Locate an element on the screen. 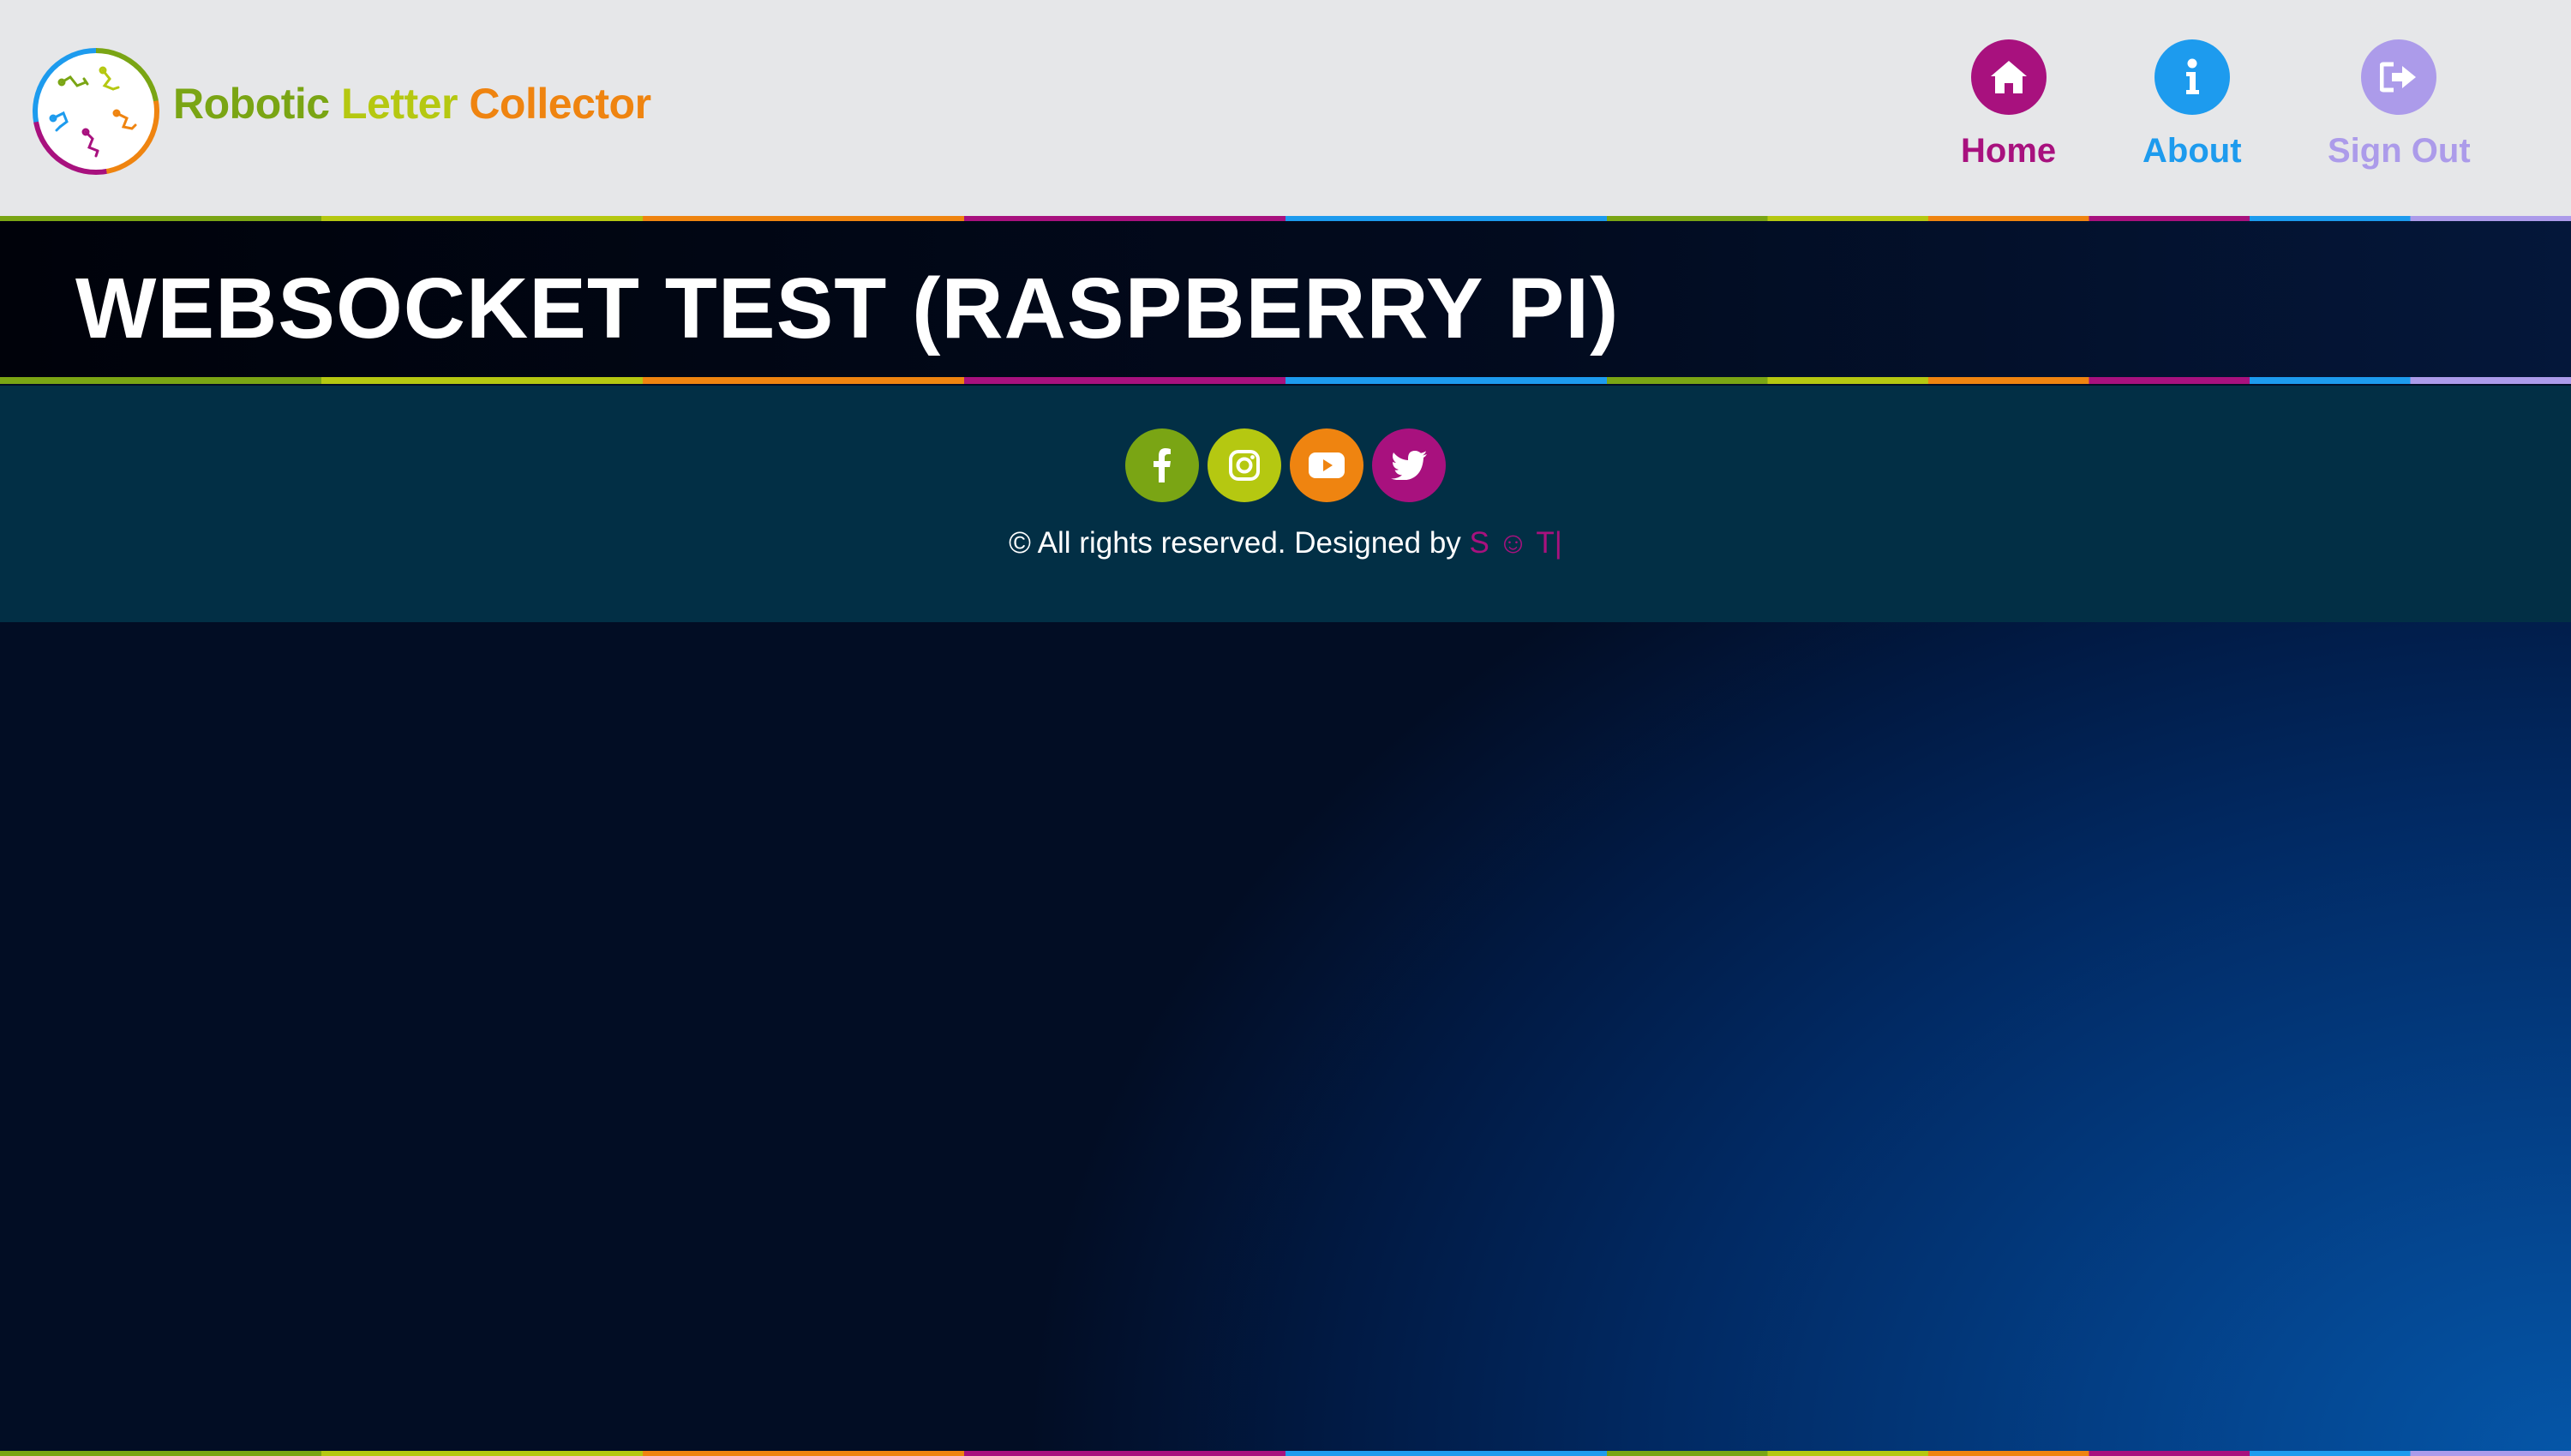  youtube-icon is located at coordinates (1326, 465).